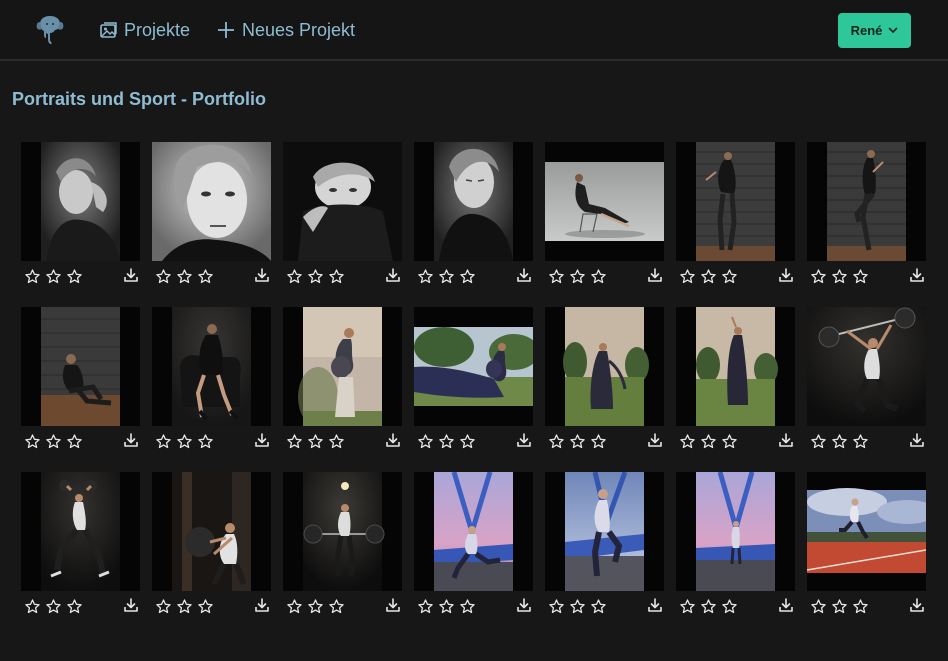  Describe the element at coordinates (211, 201) in the screenshot. I see `photo-thumbnail-bw-portrait-closeup` at that location.